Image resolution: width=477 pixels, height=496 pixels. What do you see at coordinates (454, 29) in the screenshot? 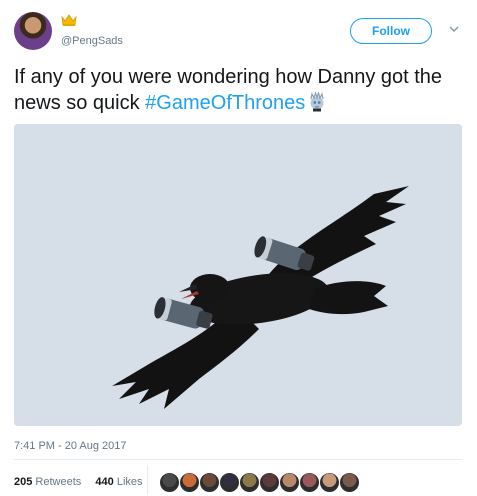
I see `chevron-down-icon` at bounding box center [454, 29].